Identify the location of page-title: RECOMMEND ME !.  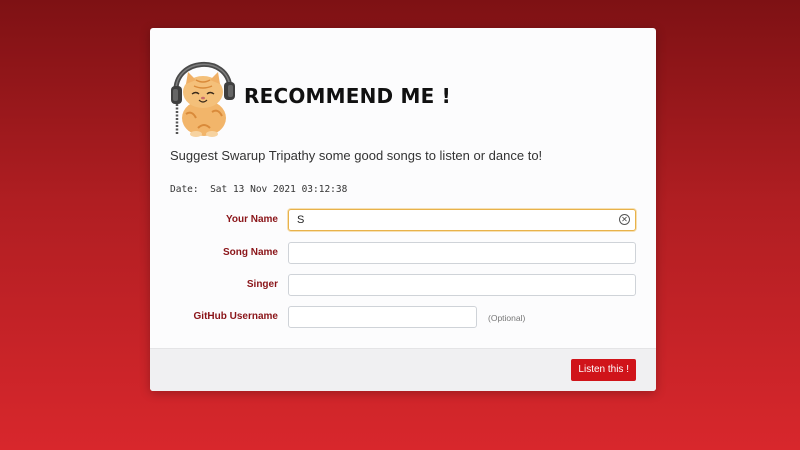
(347, 96).